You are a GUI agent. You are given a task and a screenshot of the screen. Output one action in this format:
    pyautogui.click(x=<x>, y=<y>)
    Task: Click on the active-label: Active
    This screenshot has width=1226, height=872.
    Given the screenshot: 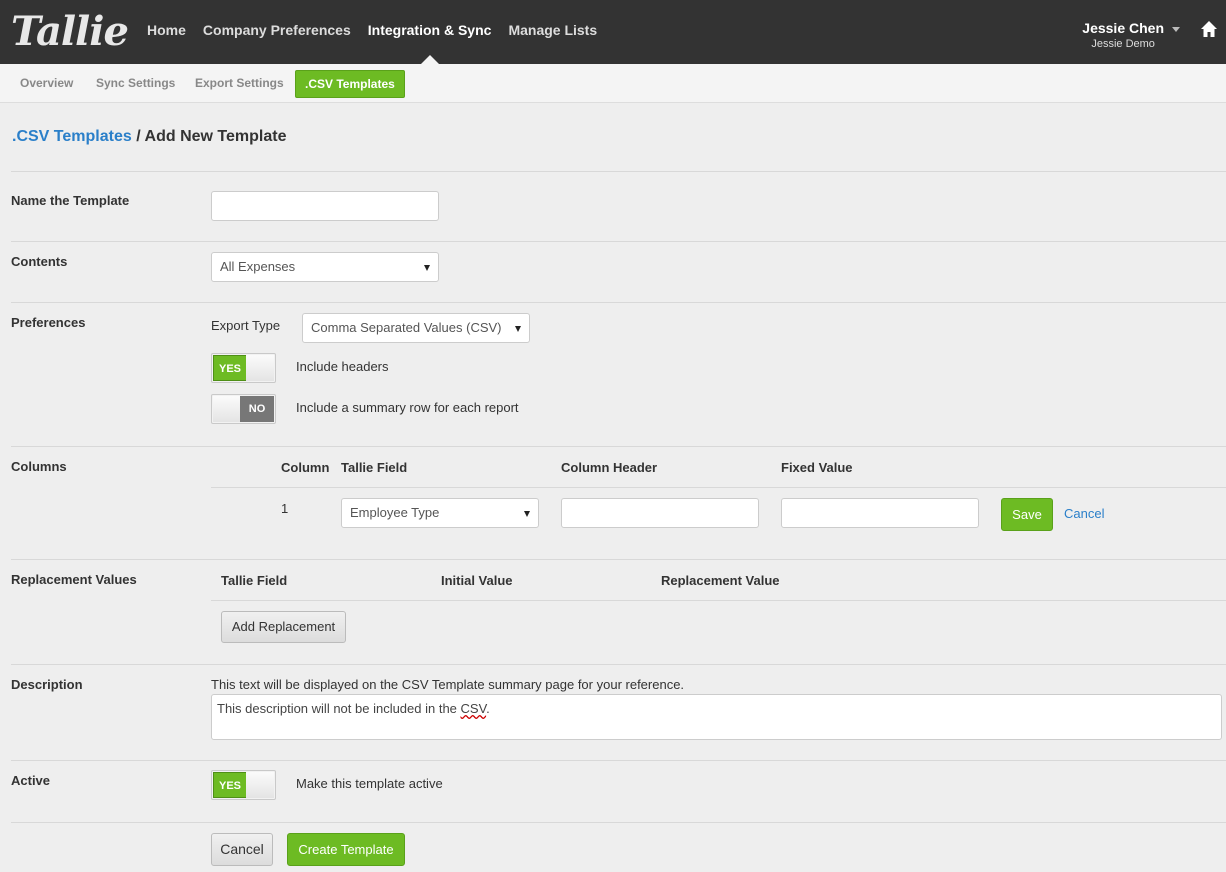 What is the action you would take?
    pyautogui.click(x=31, y=780)
    